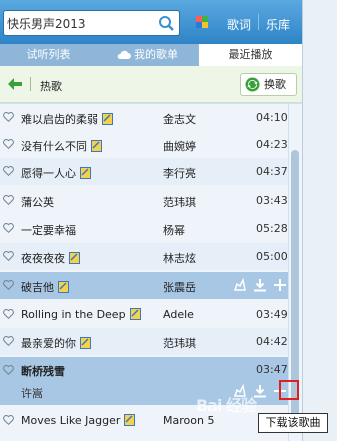 This screenshot has width=337, height=441. Describe the element at coordinates (252, 84) in the screenshot. I see `refresh-icon` at that location.